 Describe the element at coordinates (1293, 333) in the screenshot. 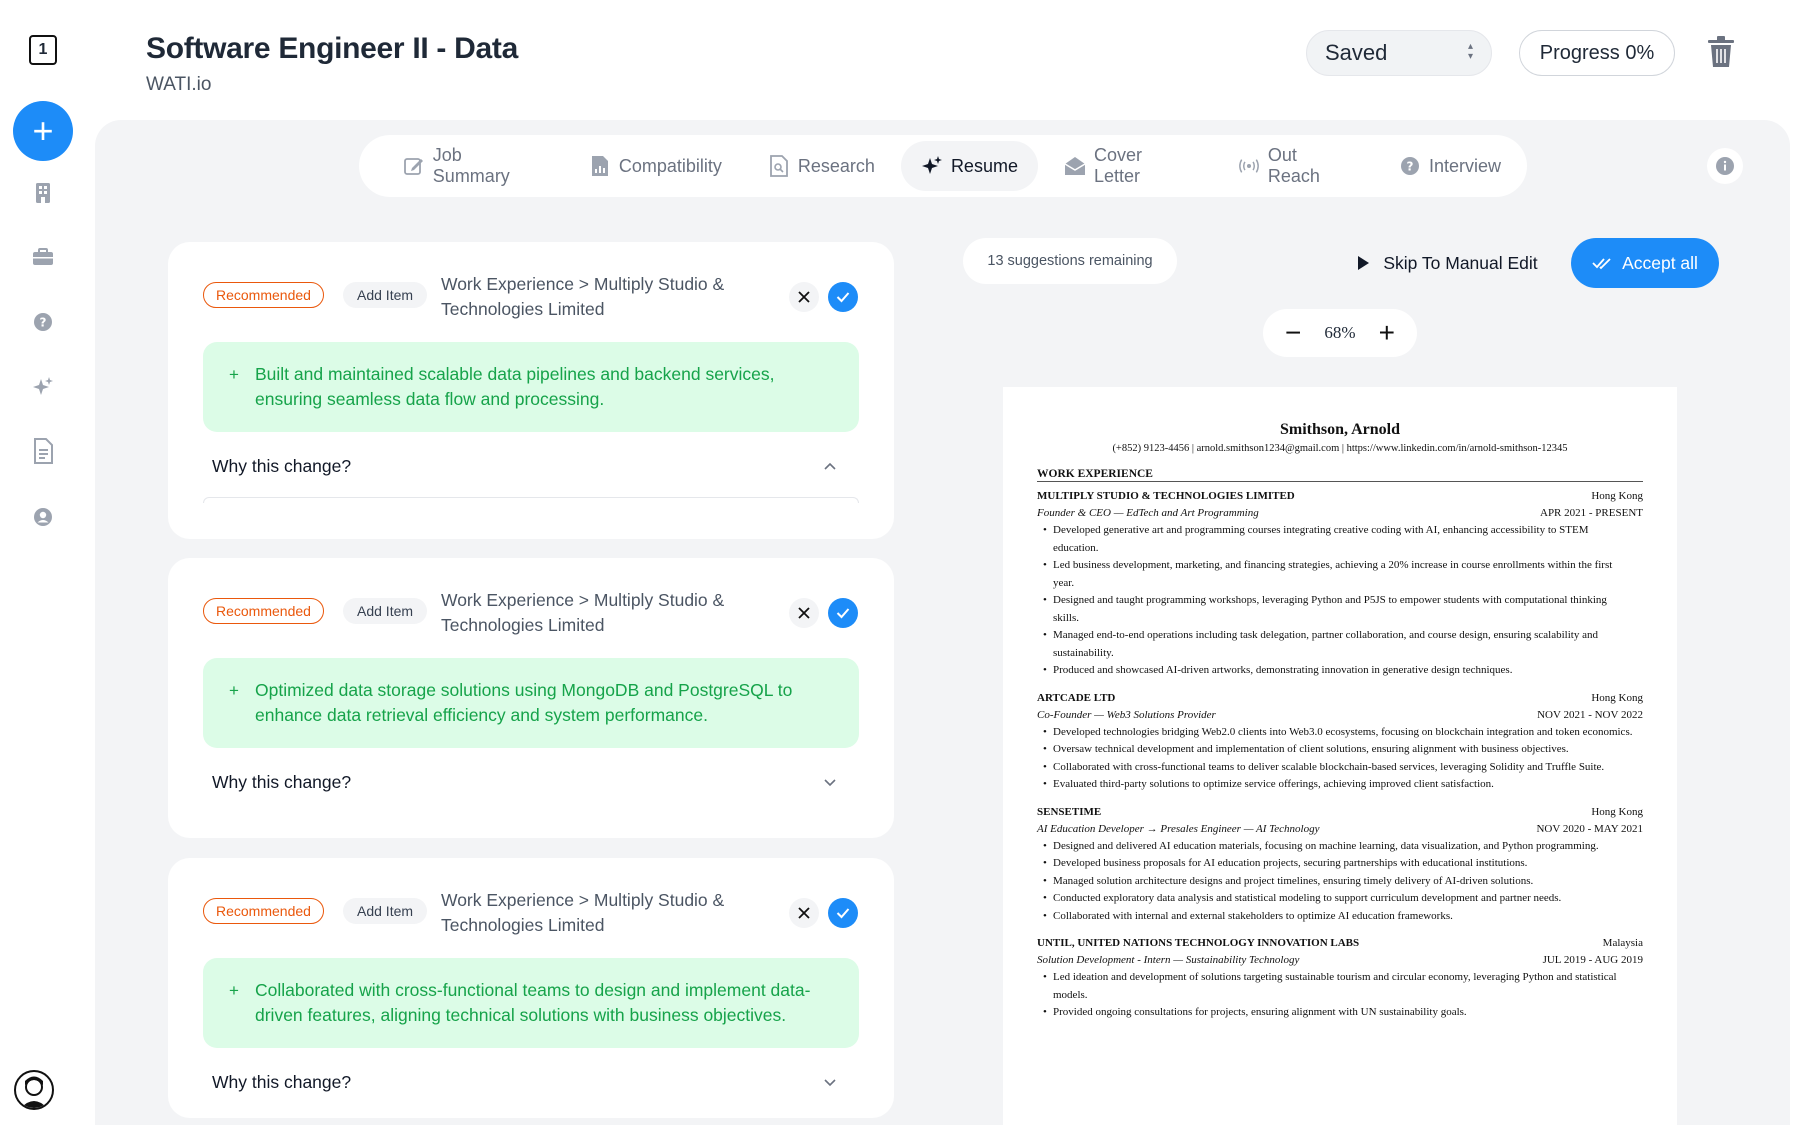

I see `zoom-out-button: −` at that location.